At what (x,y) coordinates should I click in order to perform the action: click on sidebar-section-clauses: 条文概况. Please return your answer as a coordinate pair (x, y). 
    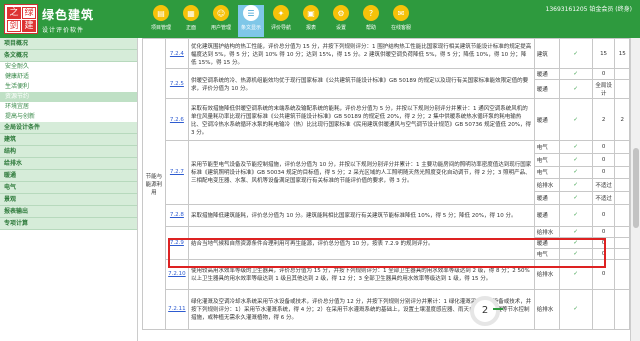
    Looking at the image, I should click on (68, 56).